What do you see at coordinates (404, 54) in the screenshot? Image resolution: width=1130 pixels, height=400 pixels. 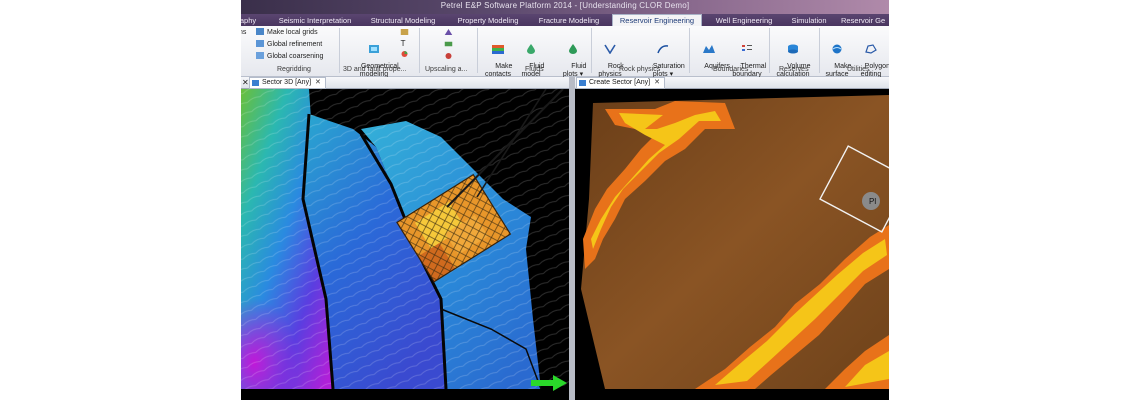 I see `pie-icon` at bounding box center [404, 54].